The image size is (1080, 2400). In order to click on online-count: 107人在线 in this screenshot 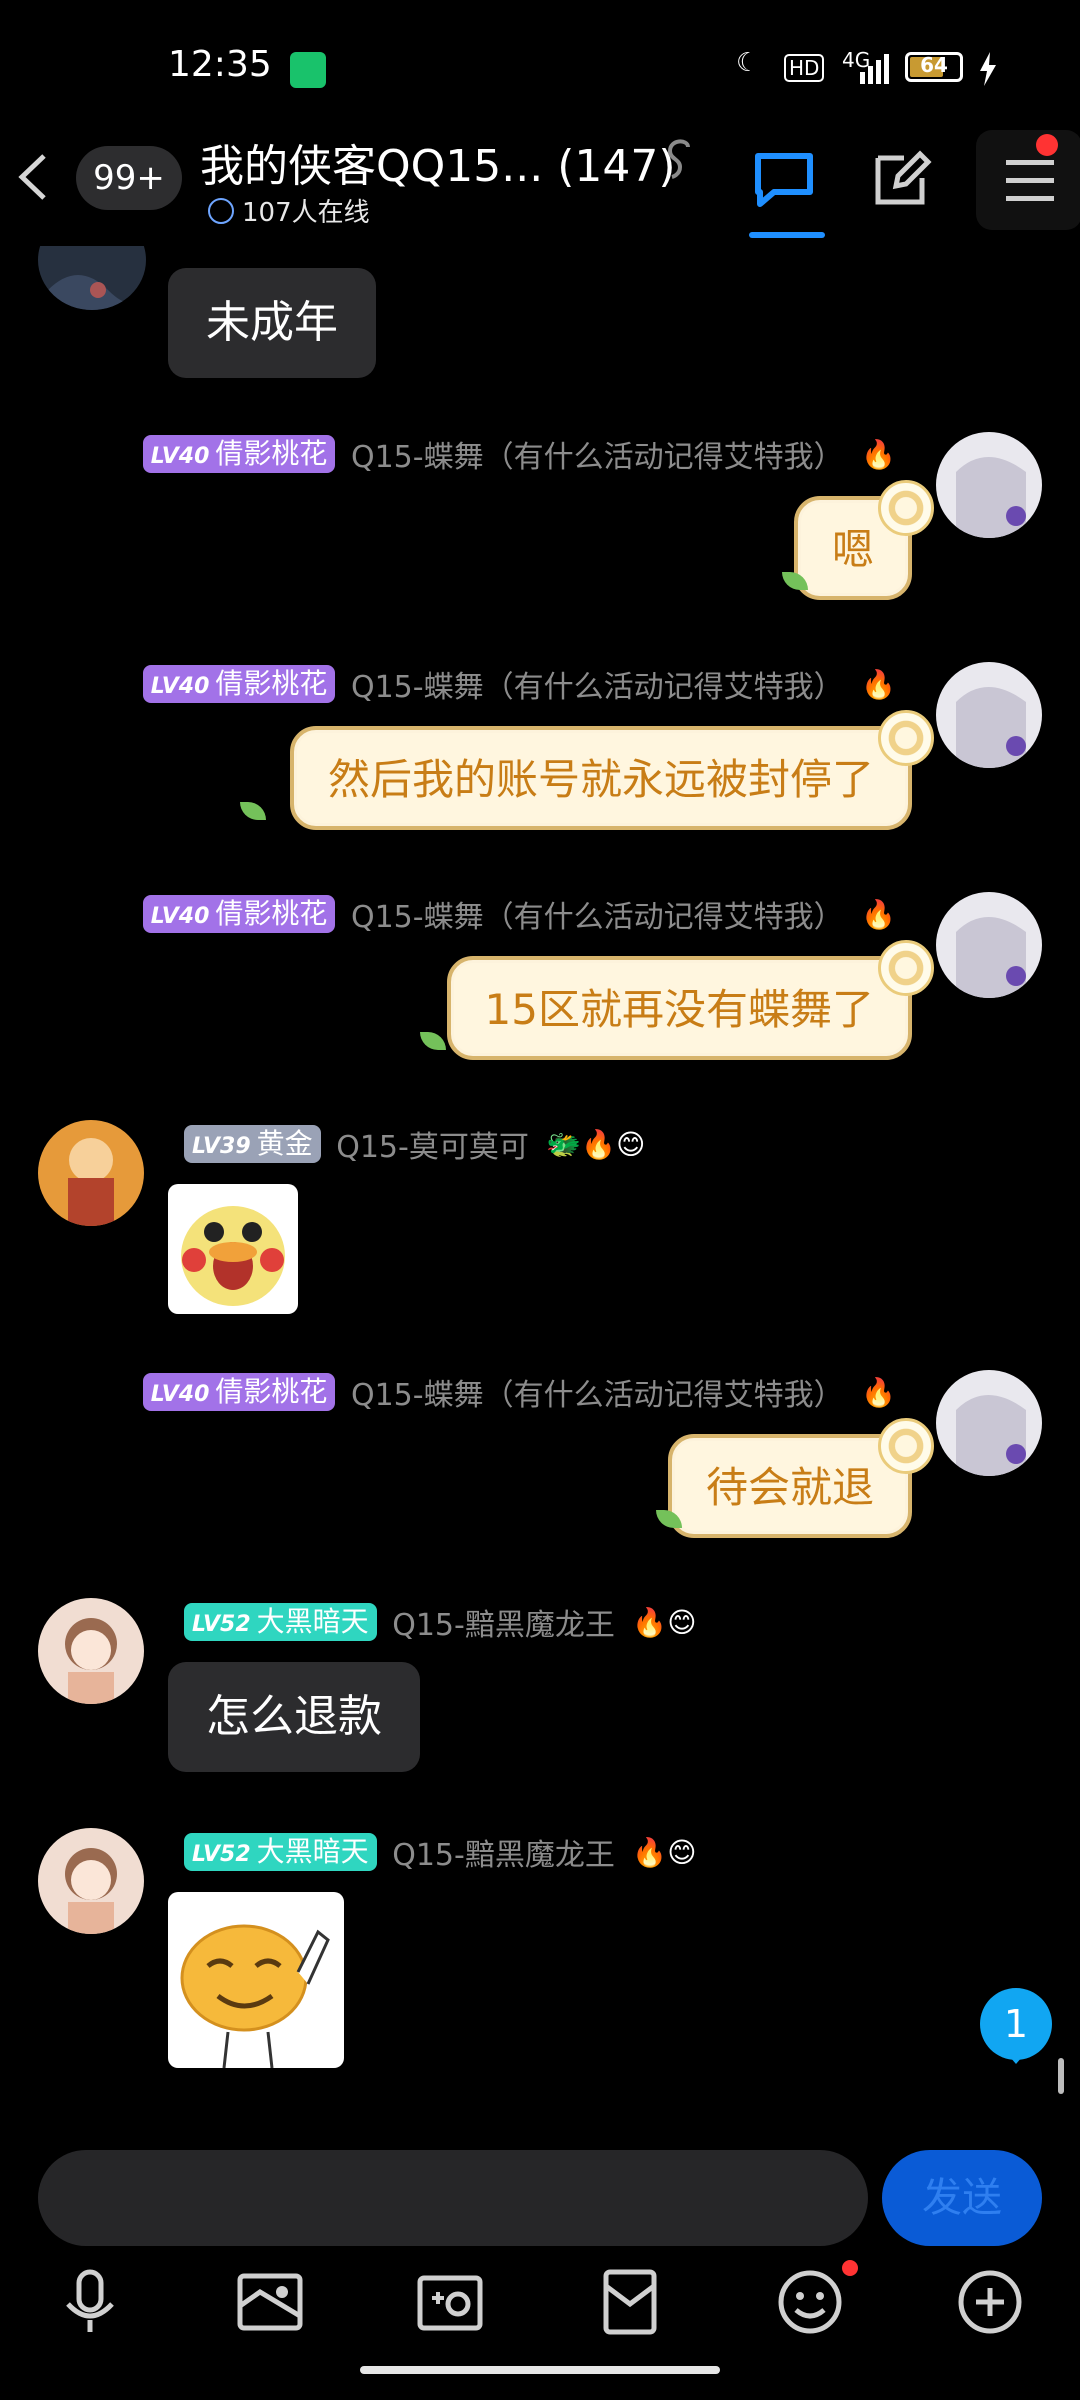, I will do `click(289, 210)`.